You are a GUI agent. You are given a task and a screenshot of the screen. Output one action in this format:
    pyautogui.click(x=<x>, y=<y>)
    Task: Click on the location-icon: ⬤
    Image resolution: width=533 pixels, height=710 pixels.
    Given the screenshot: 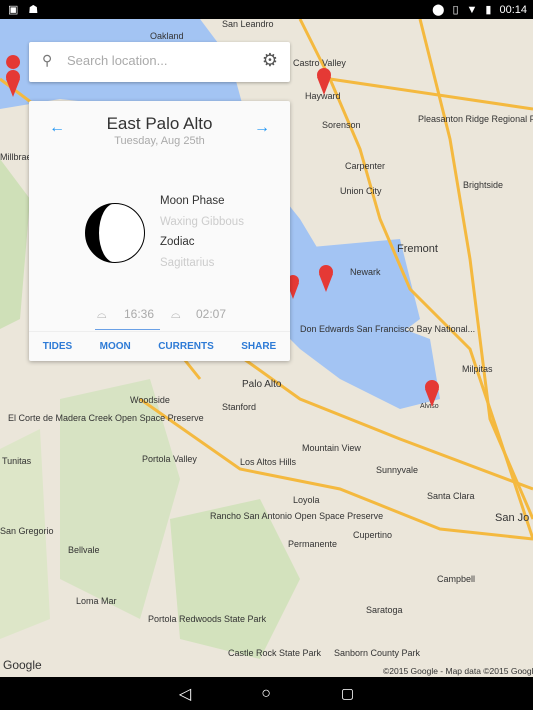 What is the action you would take?
    pyautogui.click(x=438, y=10)
    